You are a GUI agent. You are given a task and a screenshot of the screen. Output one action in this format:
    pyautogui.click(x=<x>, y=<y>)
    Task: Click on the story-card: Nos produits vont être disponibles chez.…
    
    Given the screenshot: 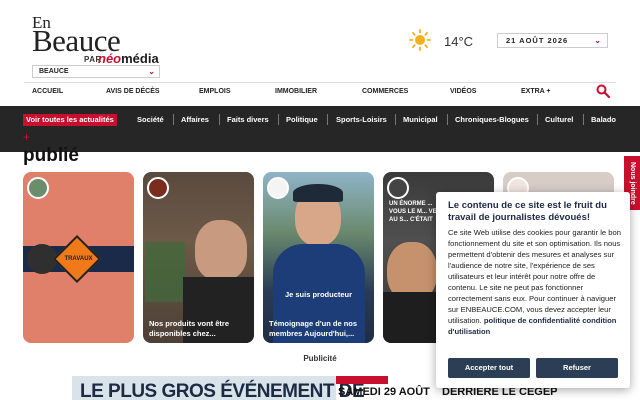 What is the action you would take?
    pyautogui.click(x=198, y=257)
    